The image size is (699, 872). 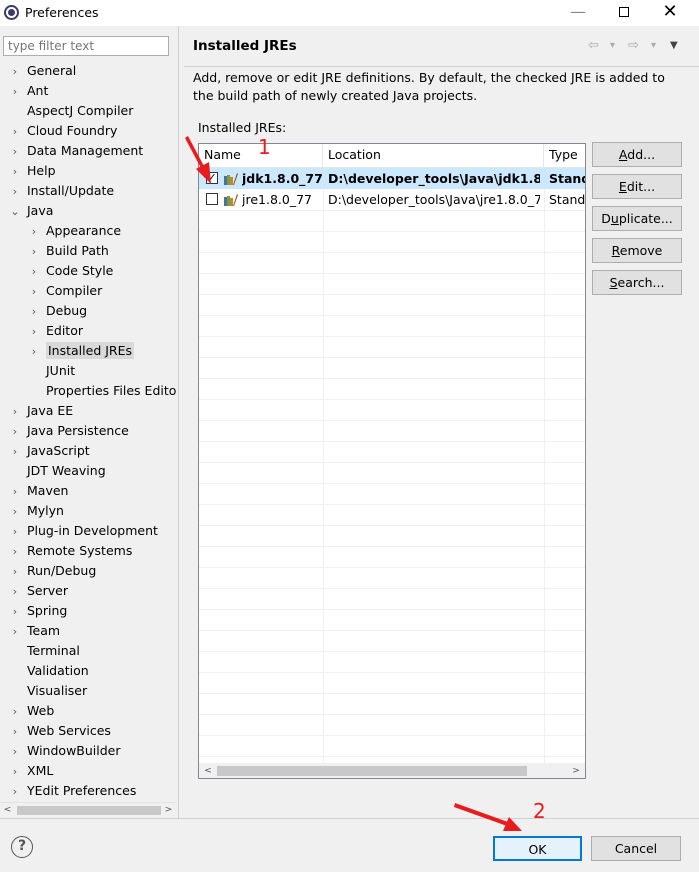 What do you see at coordinates (612, 45) in the screenshot?
I see `back-dropdown-icon: ▾` at bounding box center [612, 45].